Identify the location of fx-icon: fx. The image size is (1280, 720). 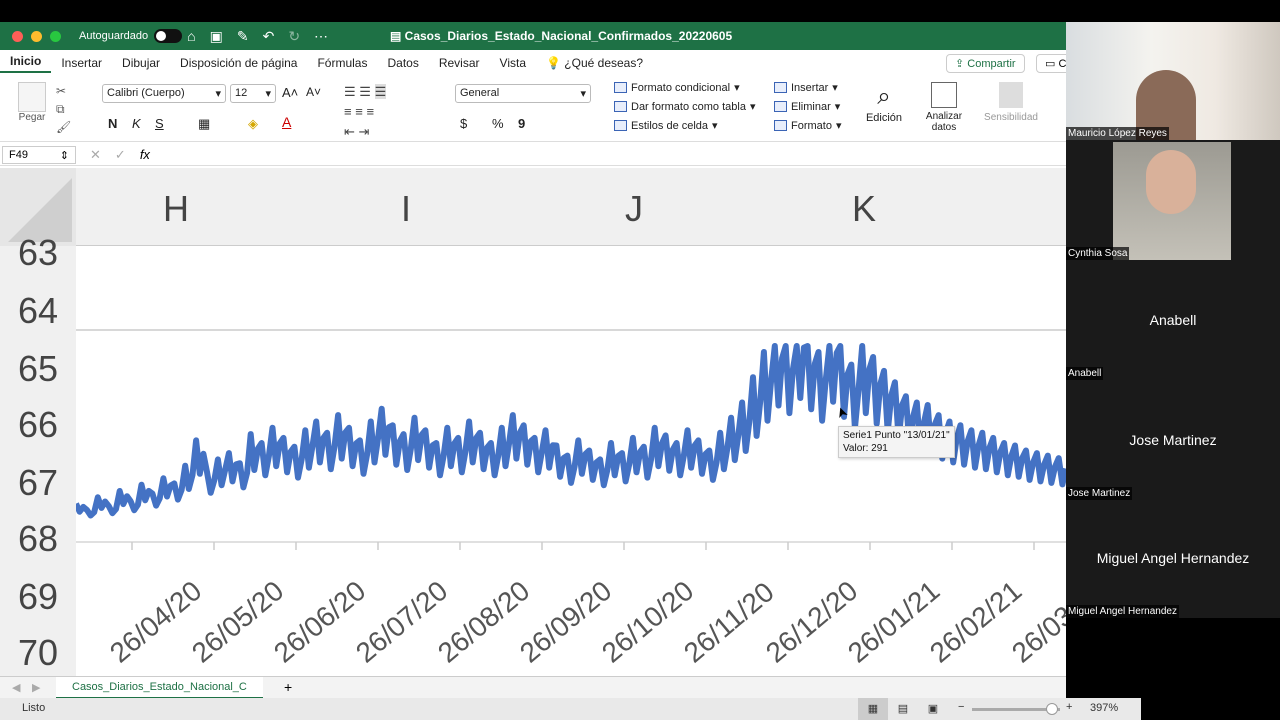
(145, 154).